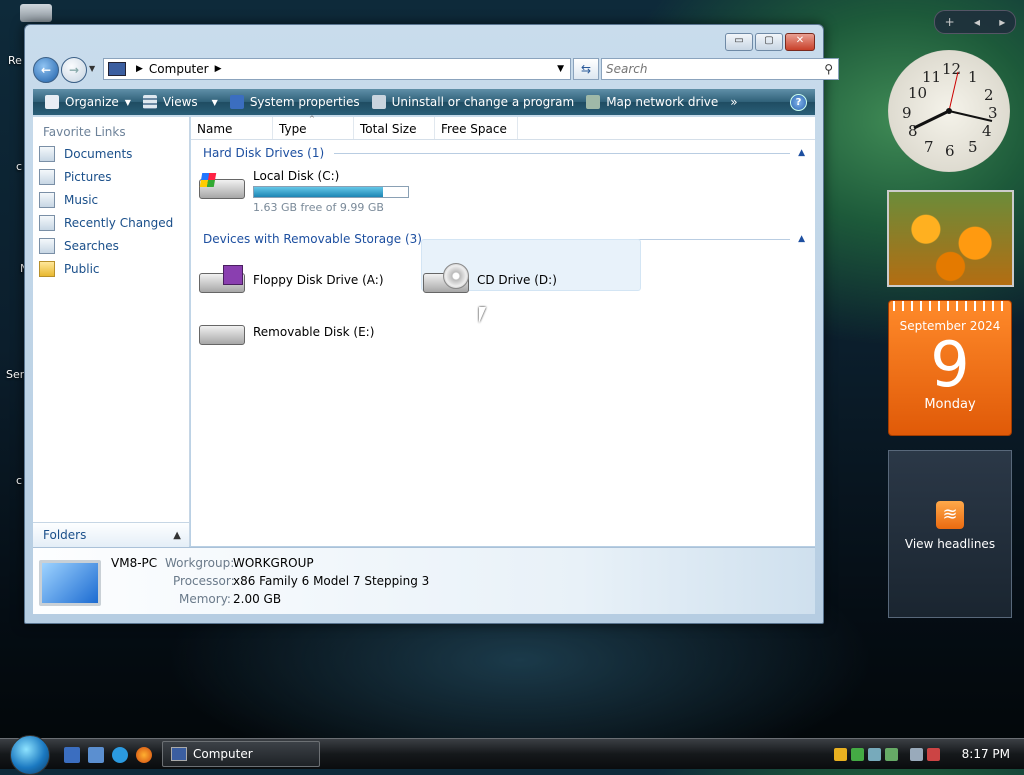 This screenshot has width=1024, height=775. Describe the element at coordinates (92, 68) in the screenshot. I see `history-dropdown-icon: ▼` at that location.